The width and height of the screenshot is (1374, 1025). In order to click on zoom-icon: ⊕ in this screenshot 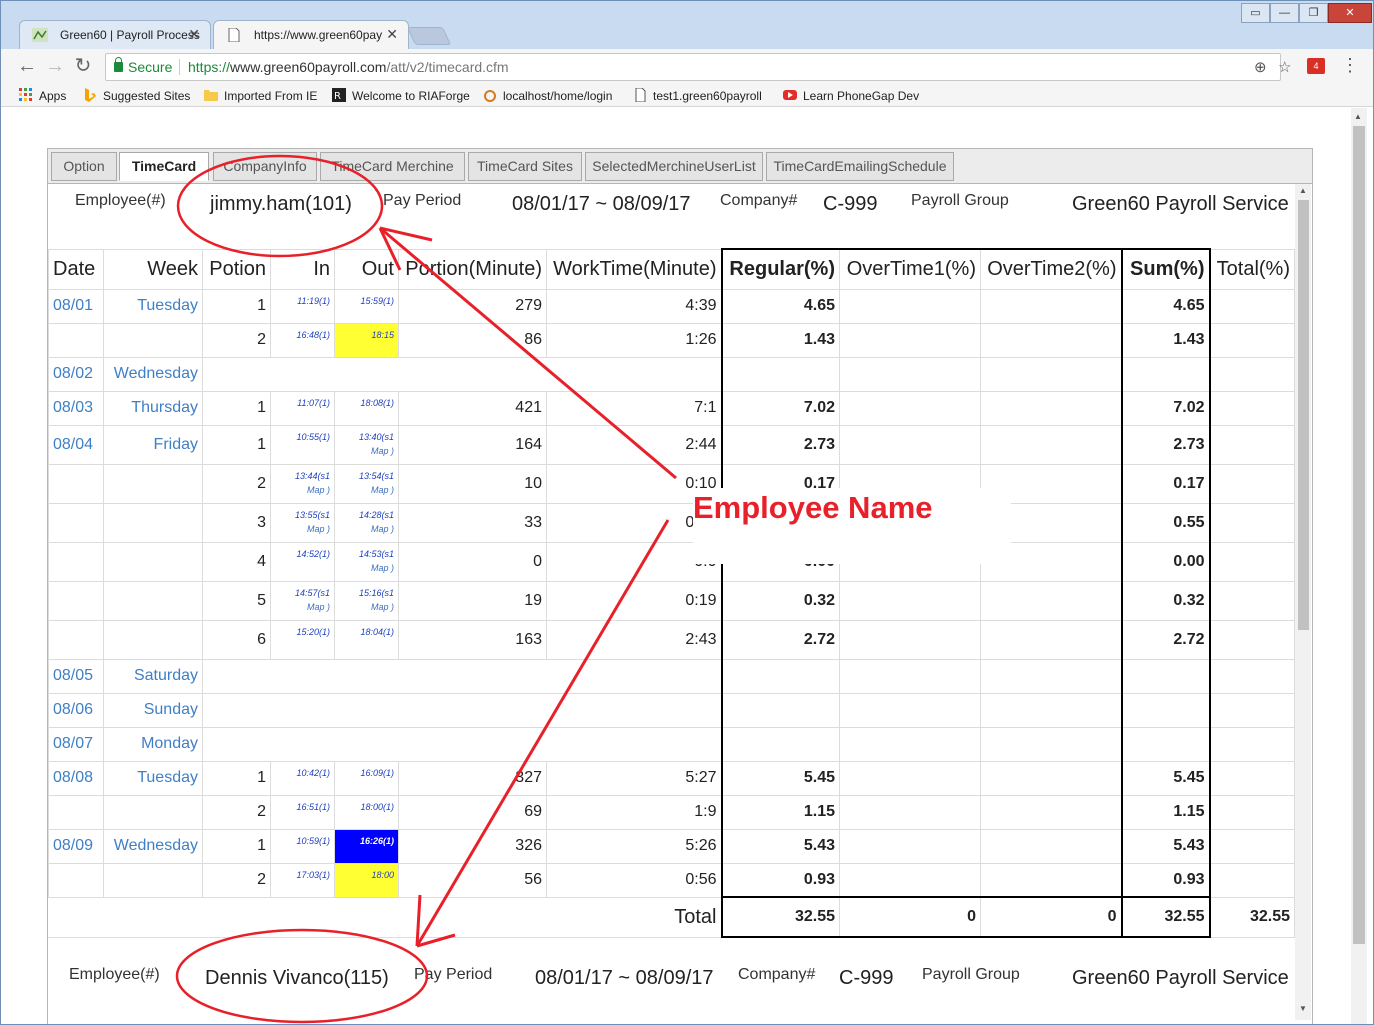, I will do `click(1260, 67)`.